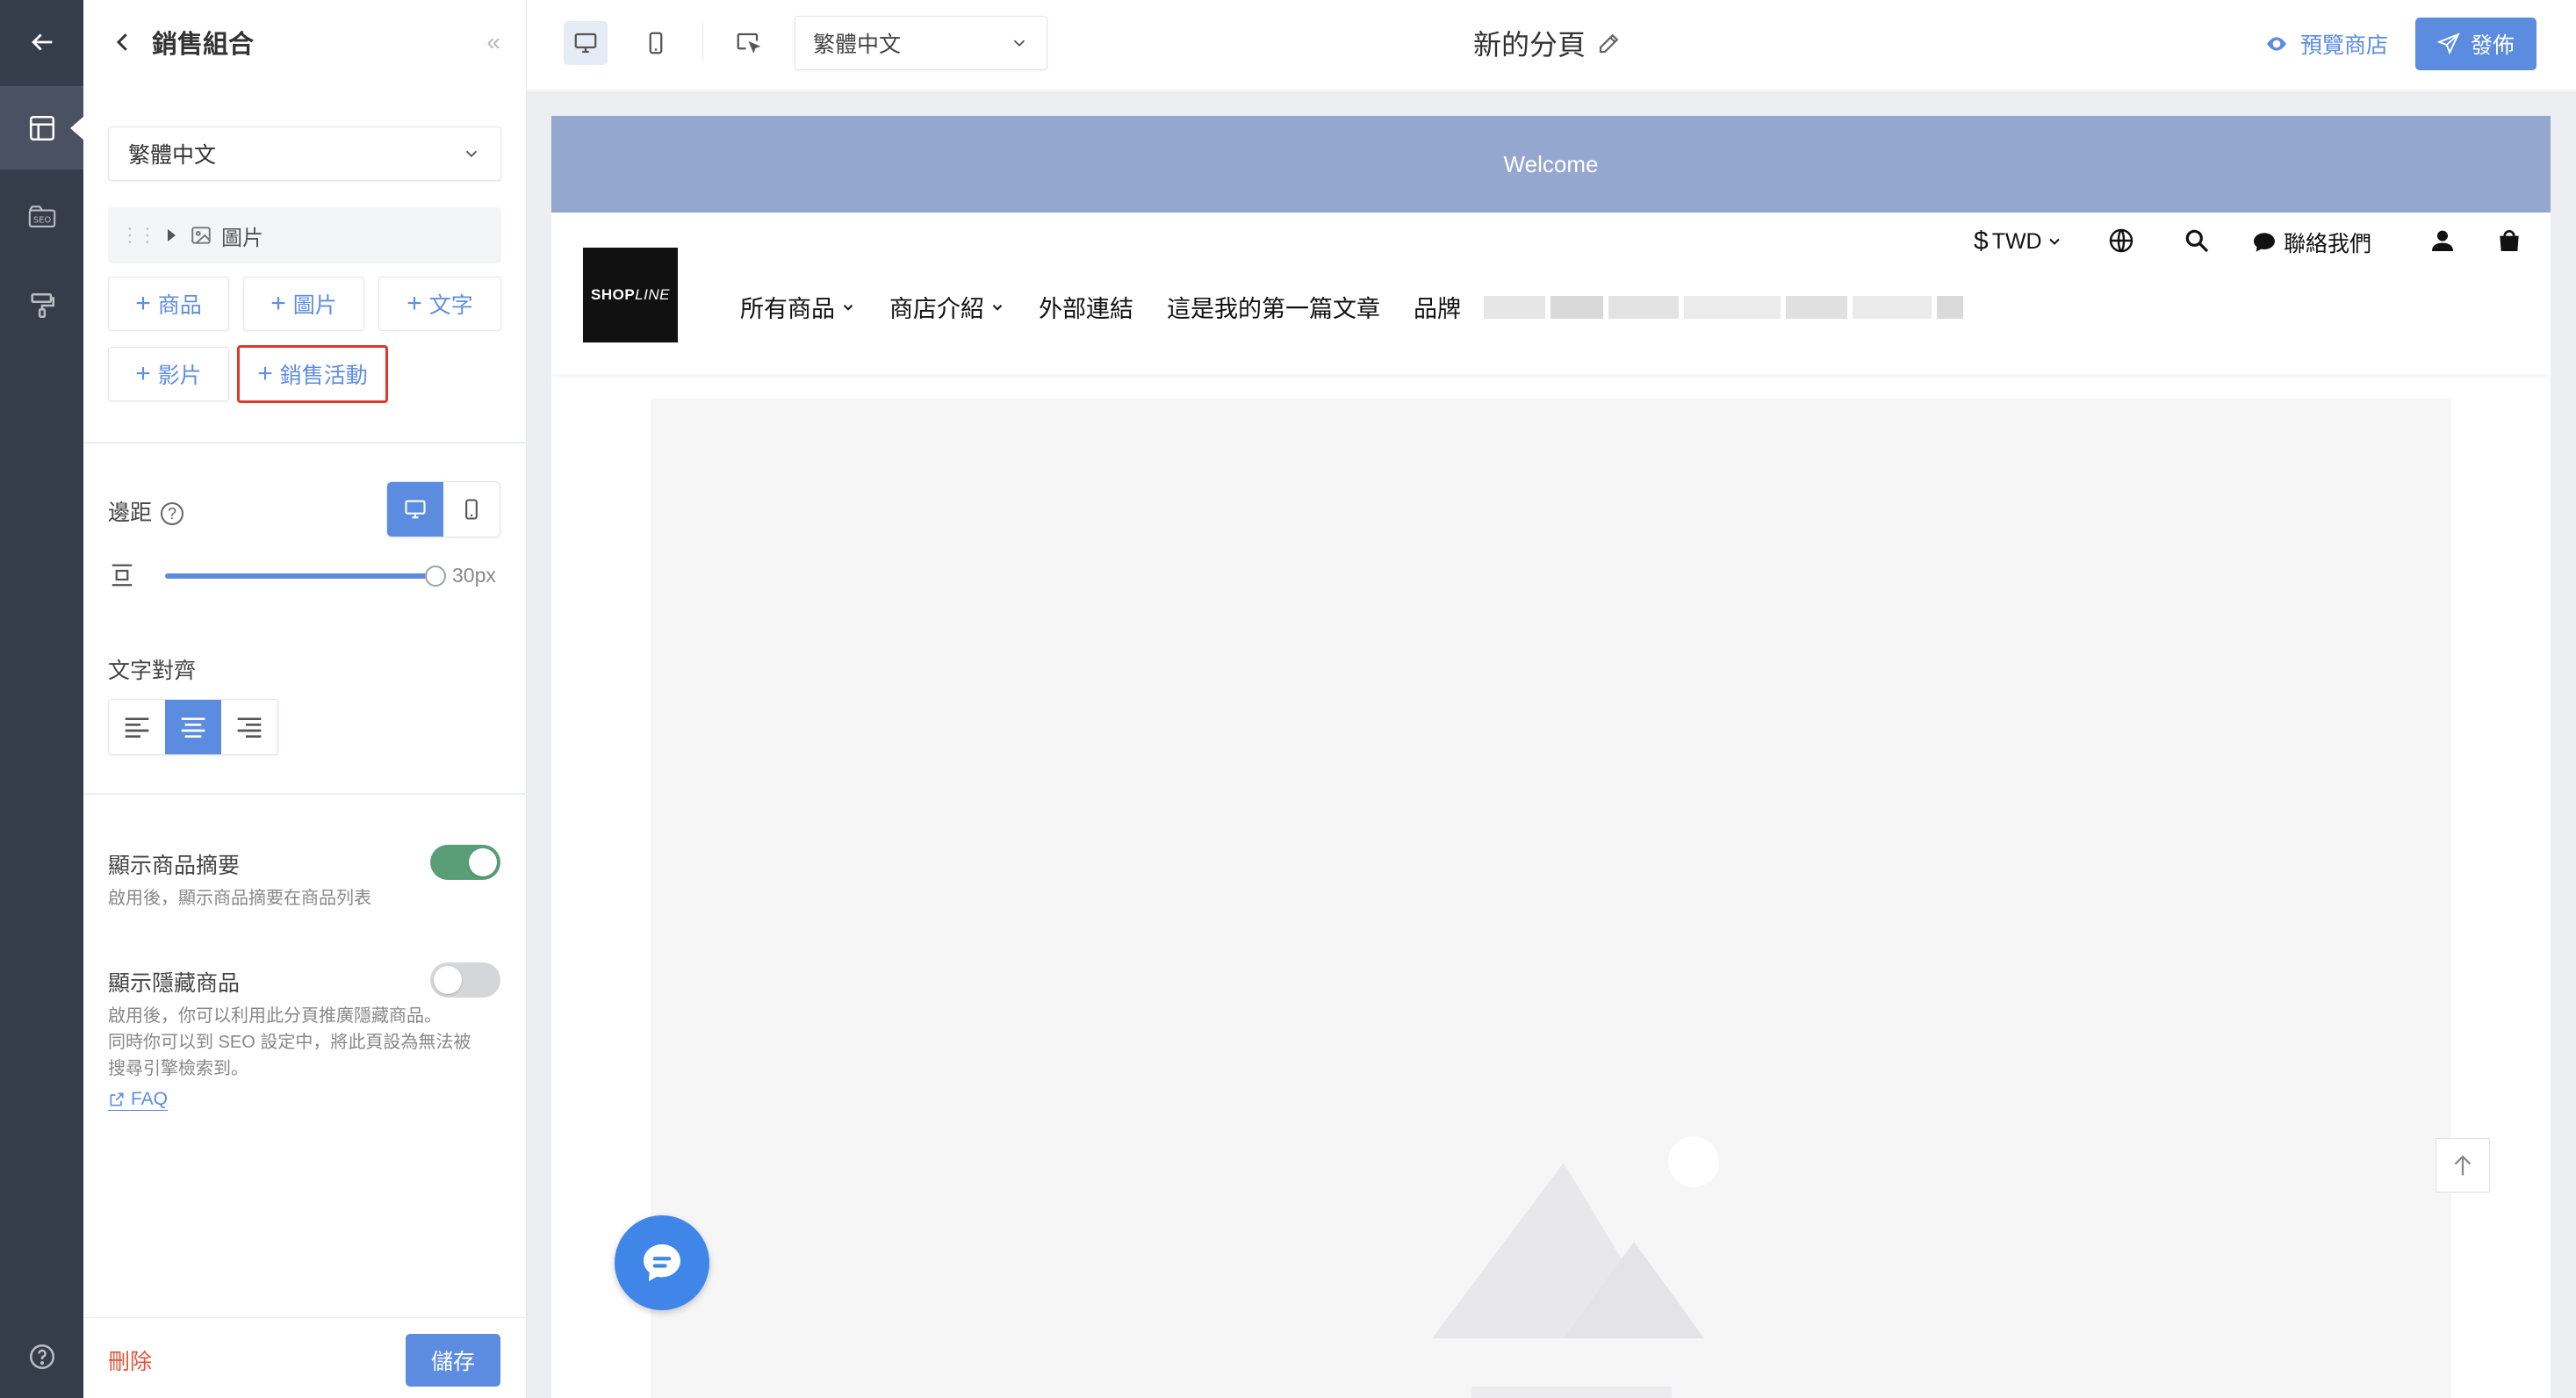 Image resolution: width=2576 pixels, height=1398 pixels. What do you see at coordinates (1548, 43) in the screenshot?
I see `page-name: 新的分頁` at bounding box center [1548, 43].